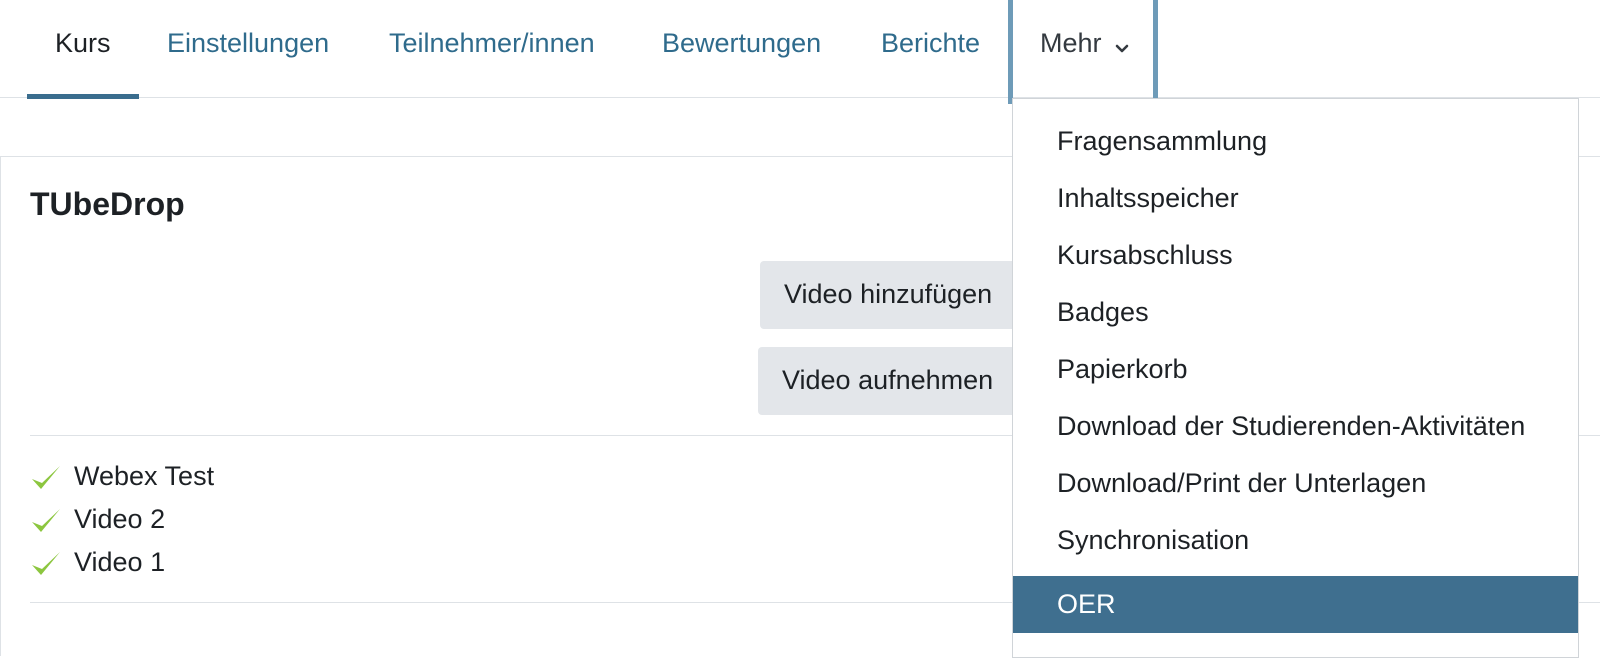 This screenshot has height=658, width=1600. What do you see at coordinates (120, 562) in the screenshot?
I see `video-title: Video 1` at bounding box center [120, 562].